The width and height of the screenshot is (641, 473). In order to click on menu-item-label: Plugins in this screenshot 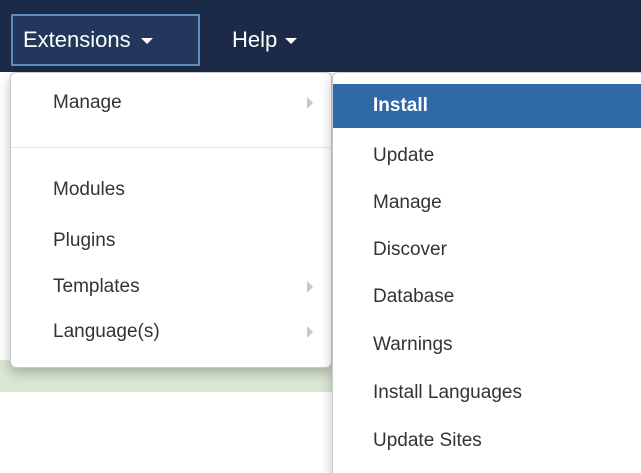, I will do `click(84, 240)`.